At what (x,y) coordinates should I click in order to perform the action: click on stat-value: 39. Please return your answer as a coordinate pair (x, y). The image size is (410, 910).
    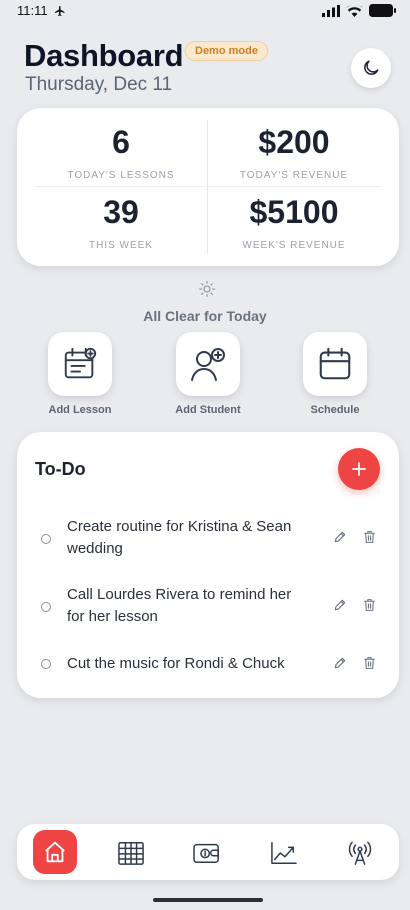
    Looking at the image, I should click on (121, 212).